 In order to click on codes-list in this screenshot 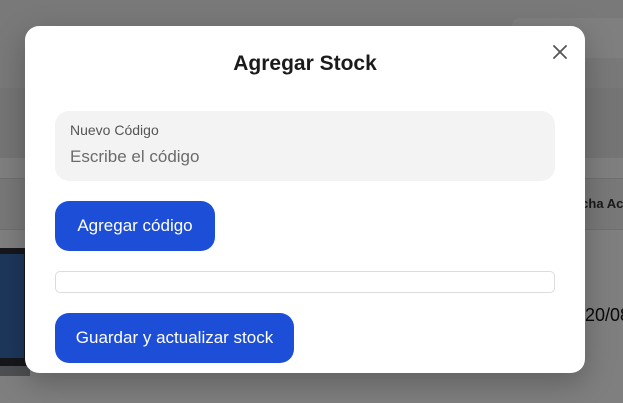, I will do `click(305, 282)`.